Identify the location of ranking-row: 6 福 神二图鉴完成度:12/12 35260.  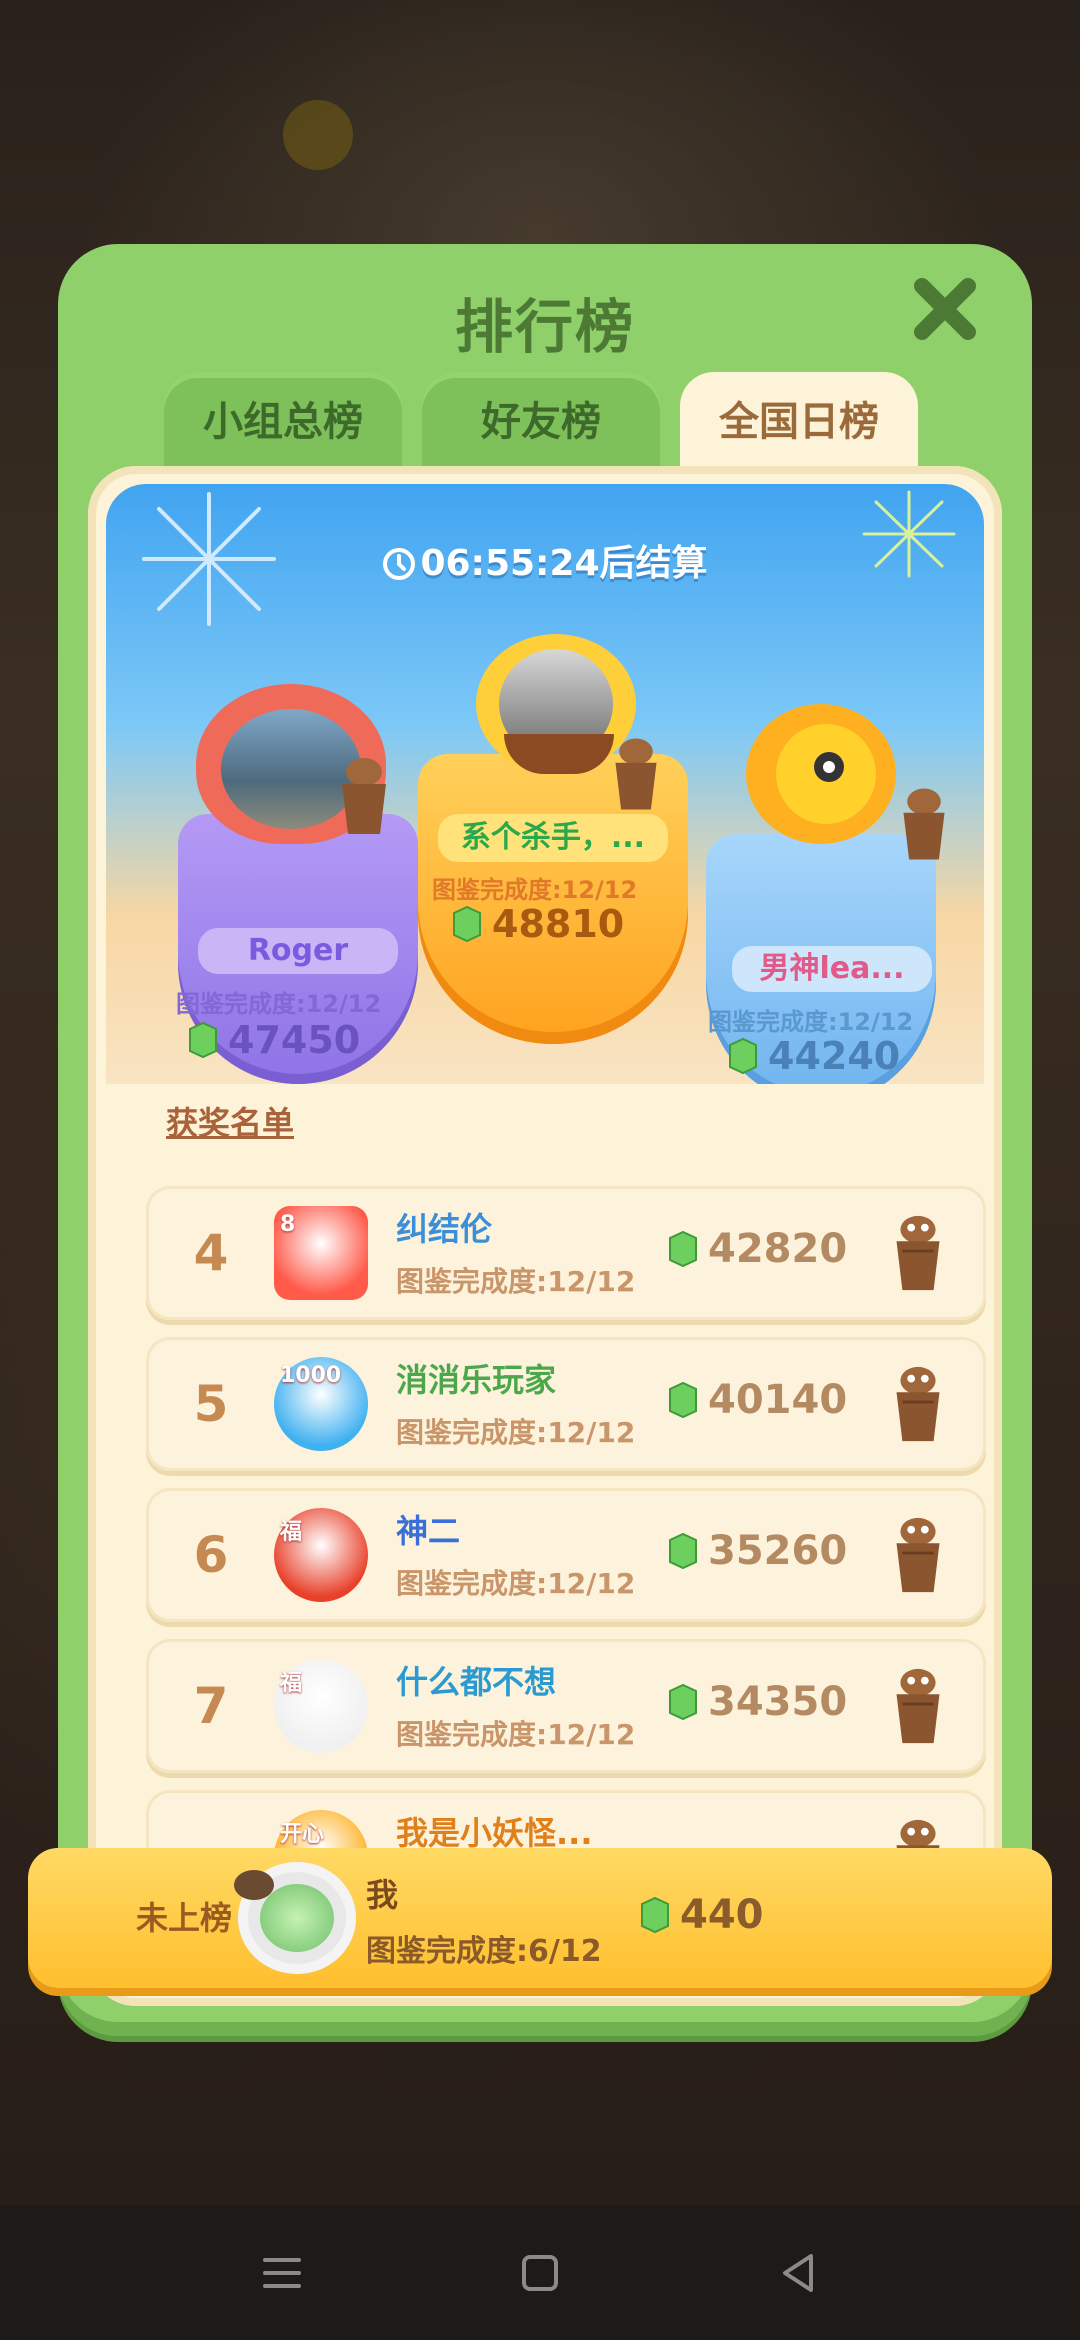
(566, 1555).